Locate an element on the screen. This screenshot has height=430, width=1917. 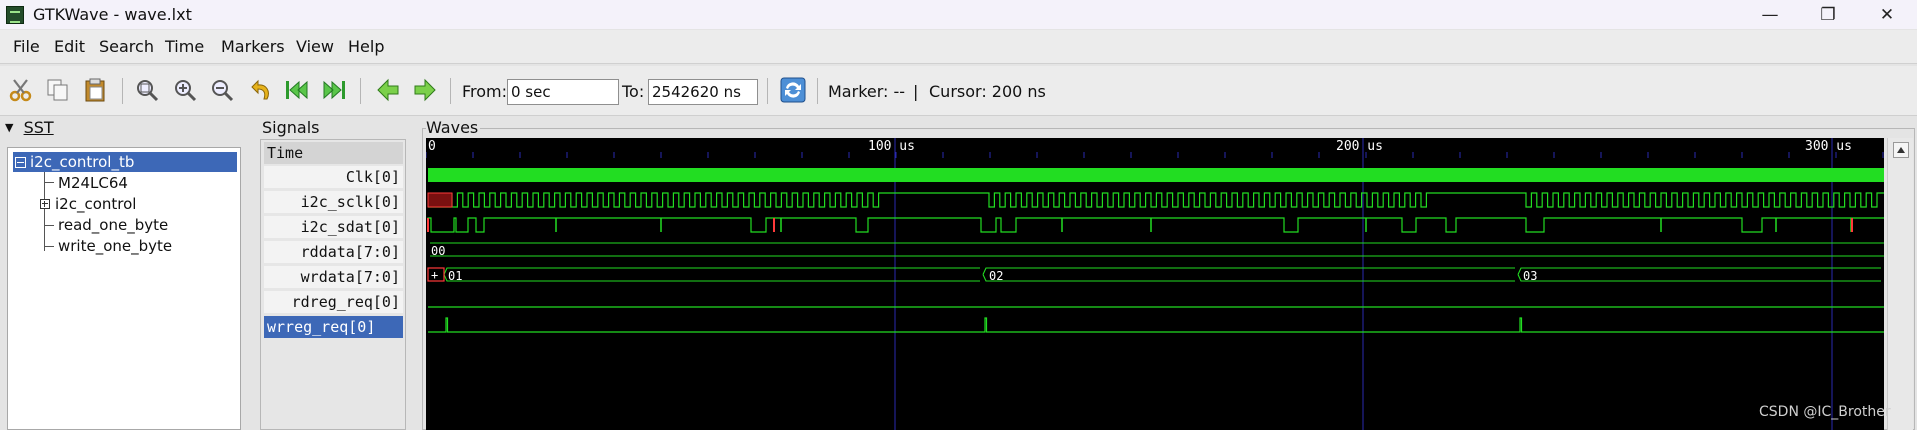
window-title: GTKWave - wave.lxt is located at coordinates (112, 14).